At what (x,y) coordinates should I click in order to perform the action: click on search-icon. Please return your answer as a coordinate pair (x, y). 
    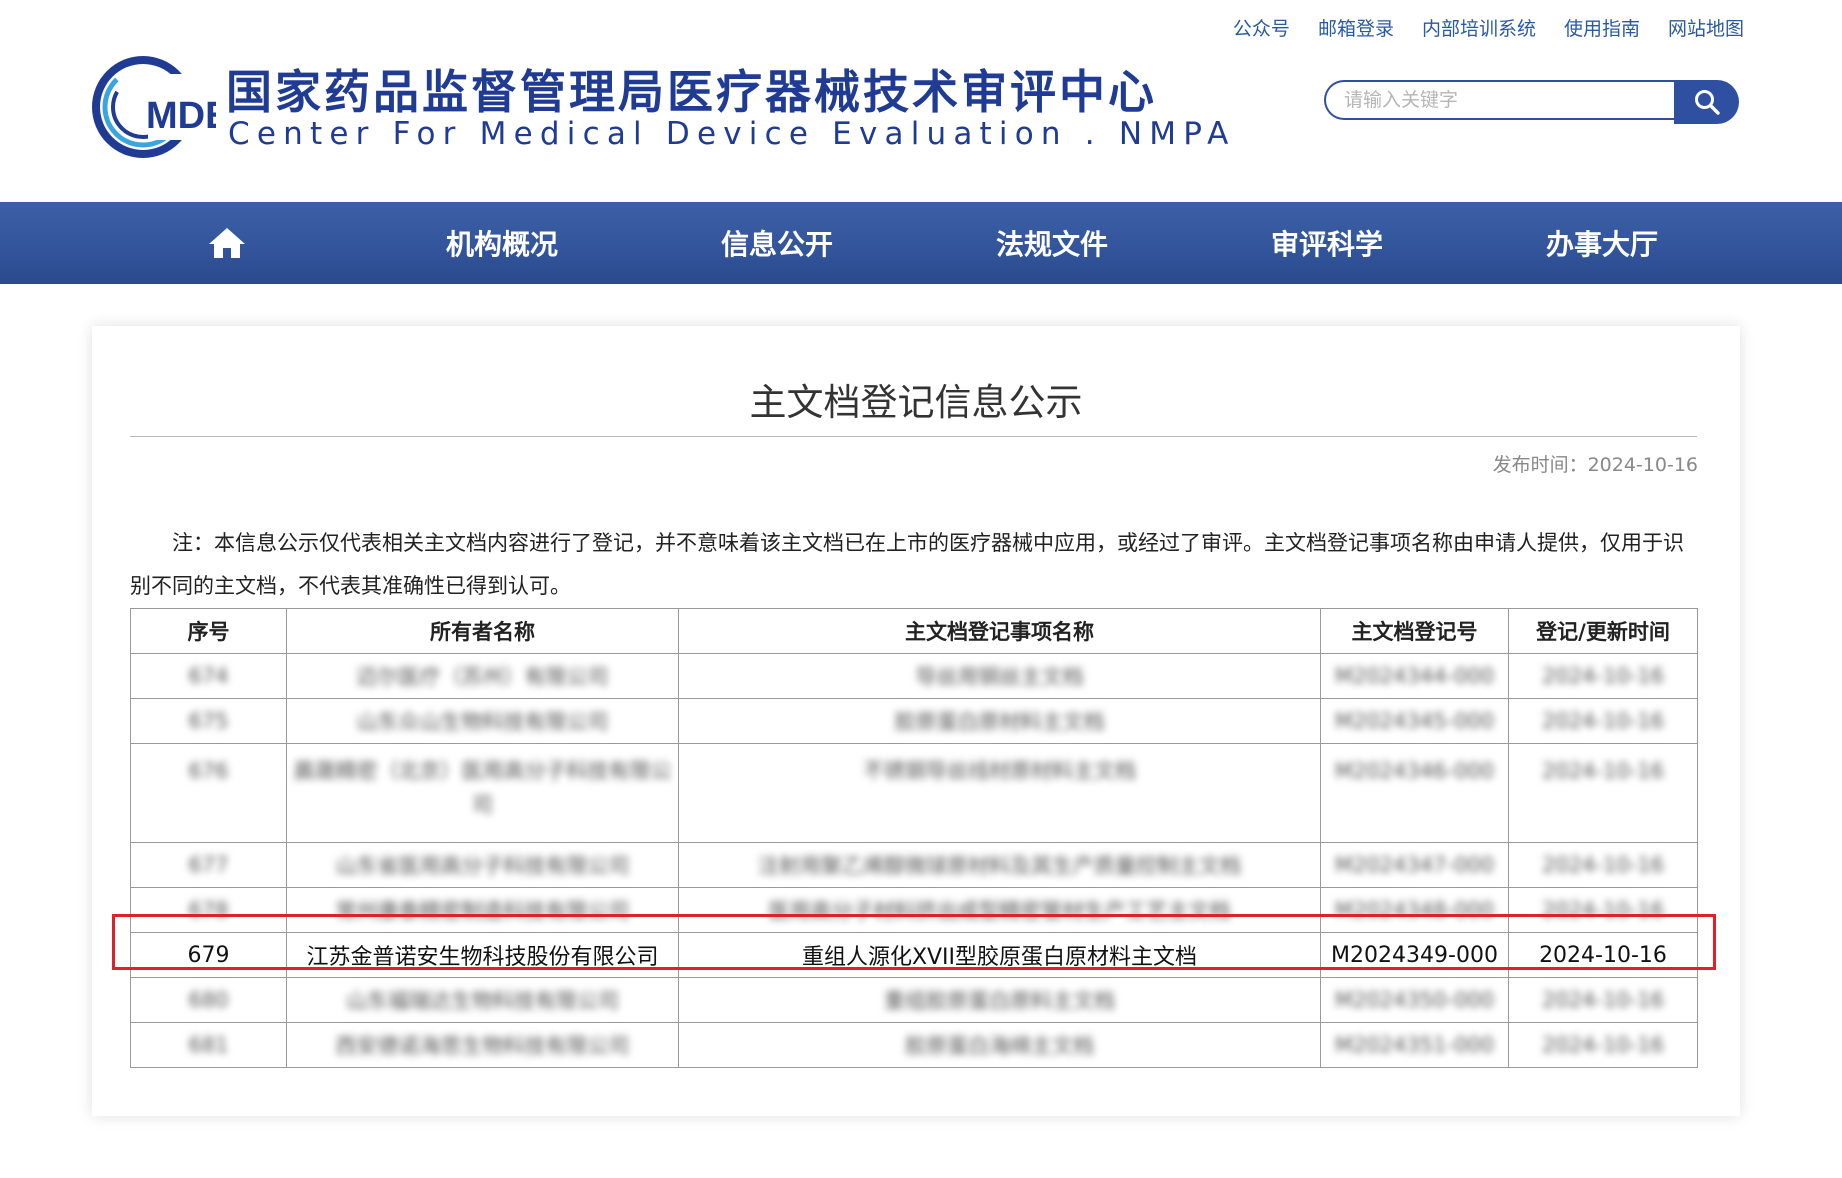
    Looking at the image, I should click on (1707, 102).